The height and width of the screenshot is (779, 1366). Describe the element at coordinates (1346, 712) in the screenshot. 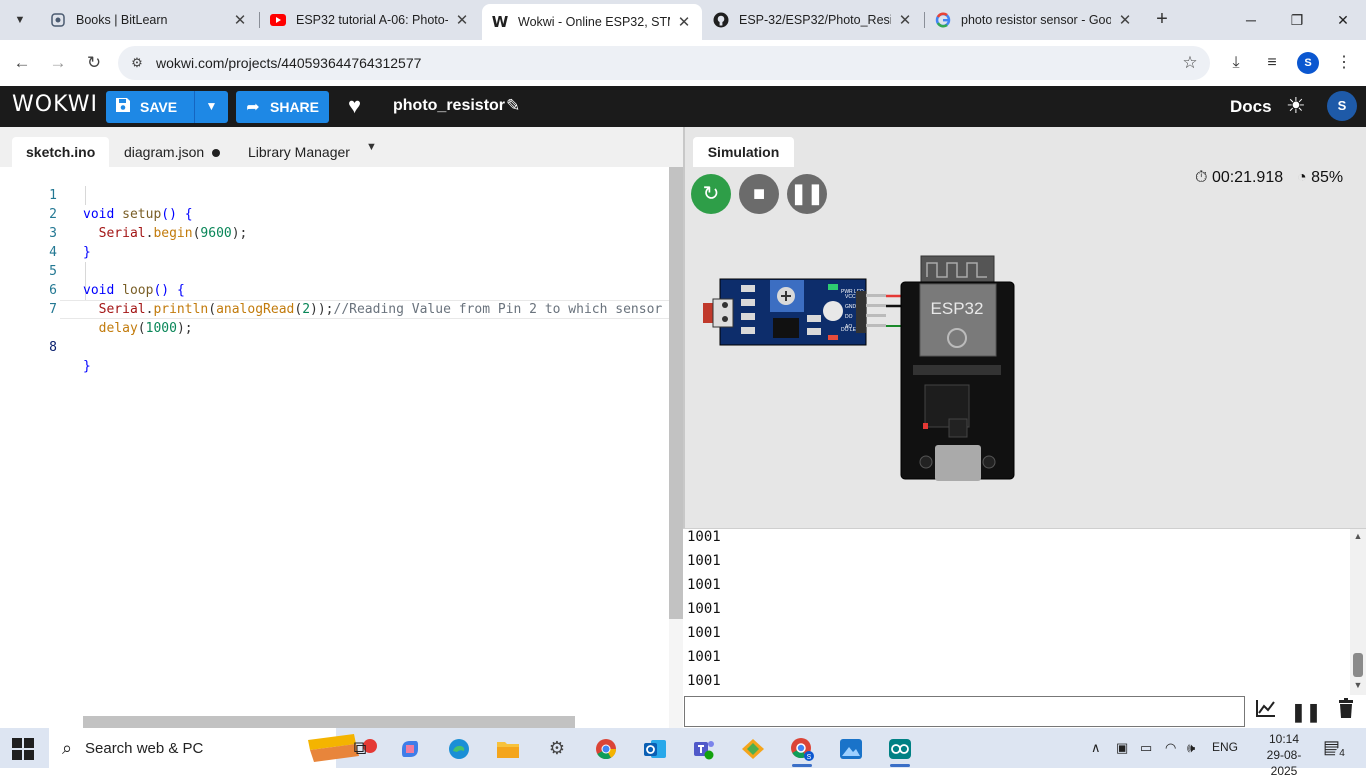

I see `clear-serial-trash-icon` at that location.